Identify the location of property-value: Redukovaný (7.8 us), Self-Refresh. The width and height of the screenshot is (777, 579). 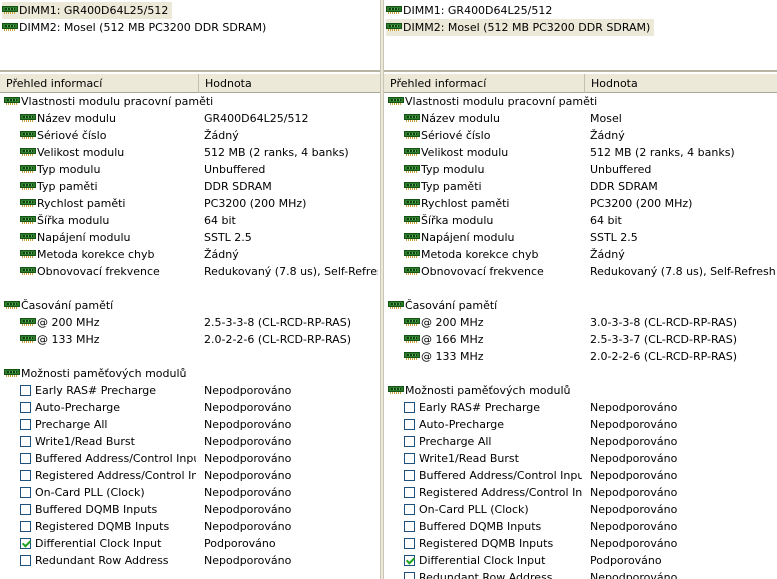
(682, 271).